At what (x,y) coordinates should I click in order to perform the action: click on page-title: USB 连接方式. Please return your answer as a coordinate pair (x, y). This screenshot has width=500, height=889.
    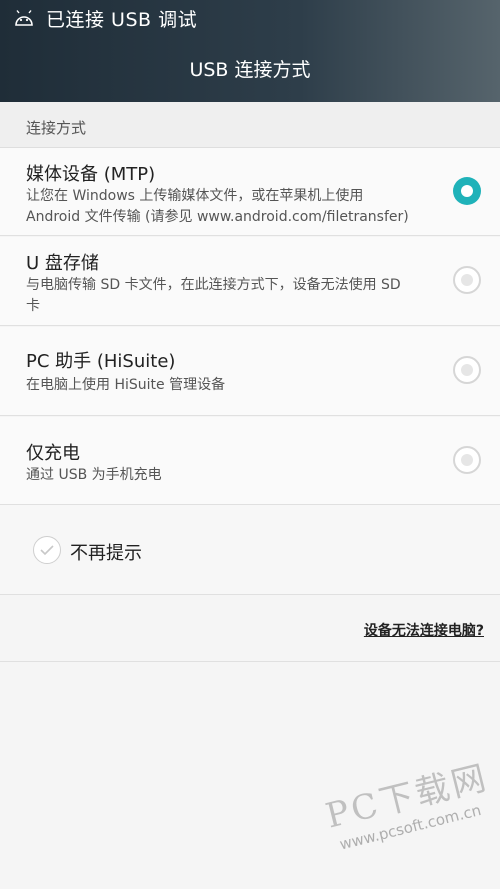
    Looking at the image, I should click on (250, 70).